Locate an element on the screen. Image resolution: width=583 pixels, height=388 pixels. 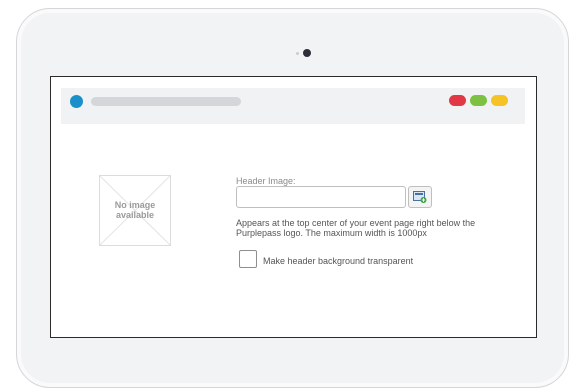
close-window-button is located at coordinates (457, 100).